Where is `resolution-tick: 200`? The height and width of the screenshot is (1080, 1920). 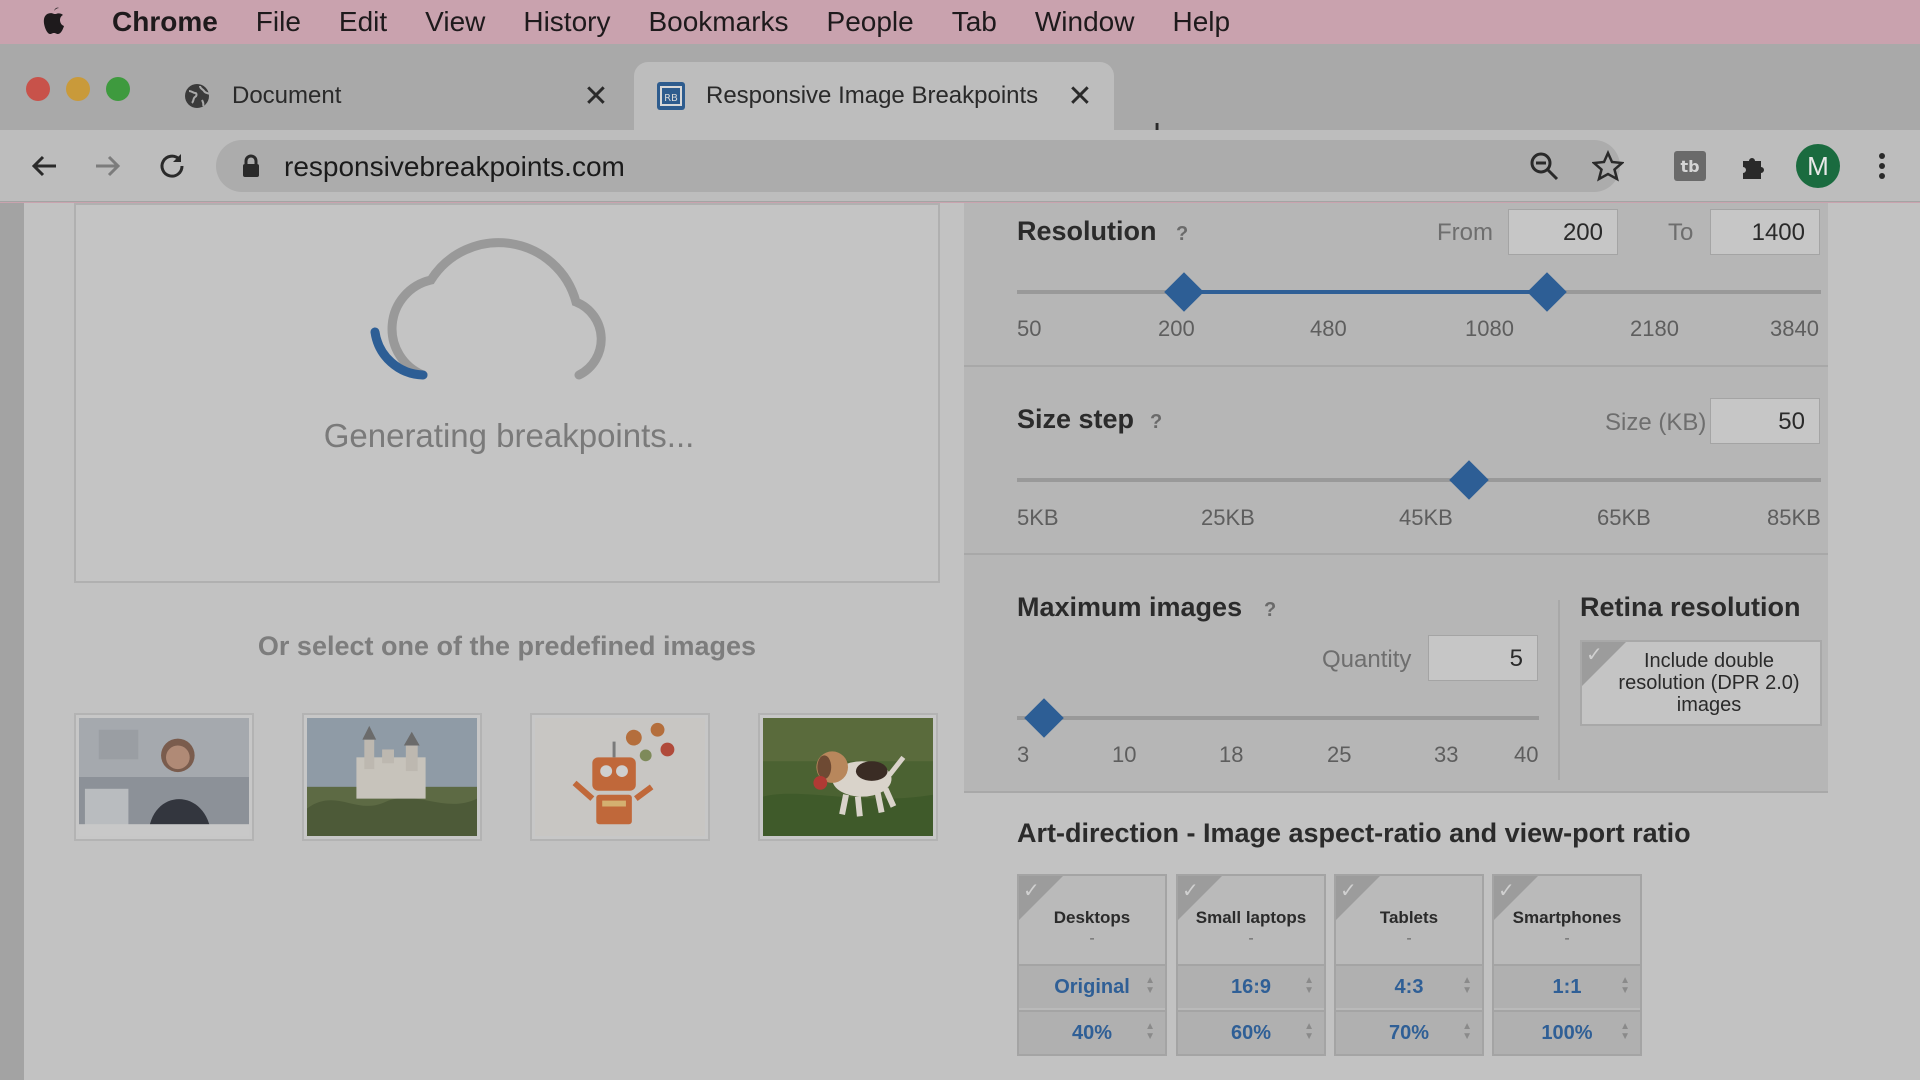
resolution-tick: 200 is located at coordinates (1176, 328).